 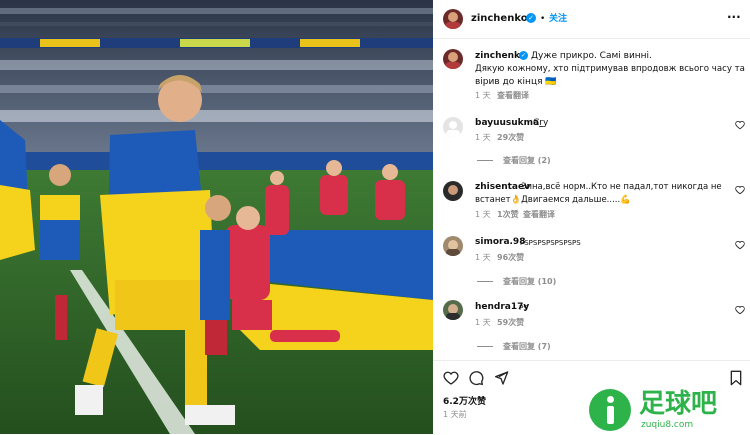 I want to click on brand-logo-icon, so click(x=610, y=410).